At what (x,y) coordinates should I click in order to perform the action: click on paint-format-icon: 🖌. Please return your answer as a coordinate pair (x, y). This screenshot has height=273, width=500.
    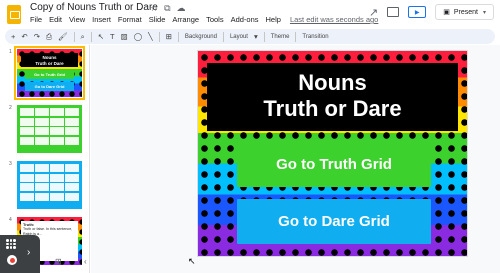
    Looking at the image, I should click on (63, 37).